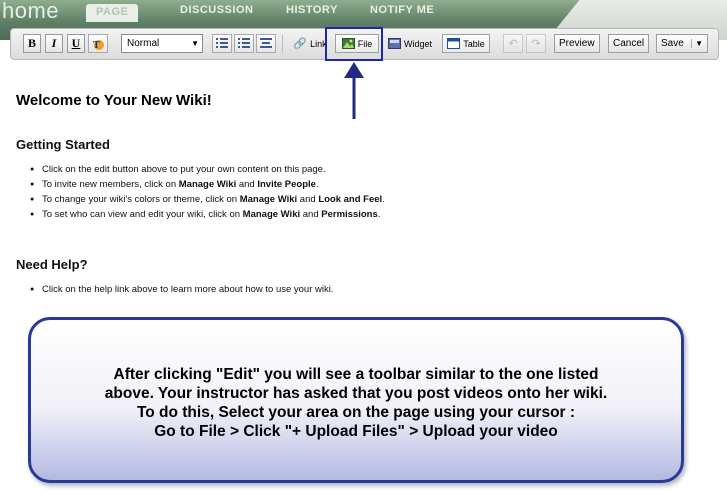 The image size is (727, 490). I want to click on indent-icon, so click(266, 43).